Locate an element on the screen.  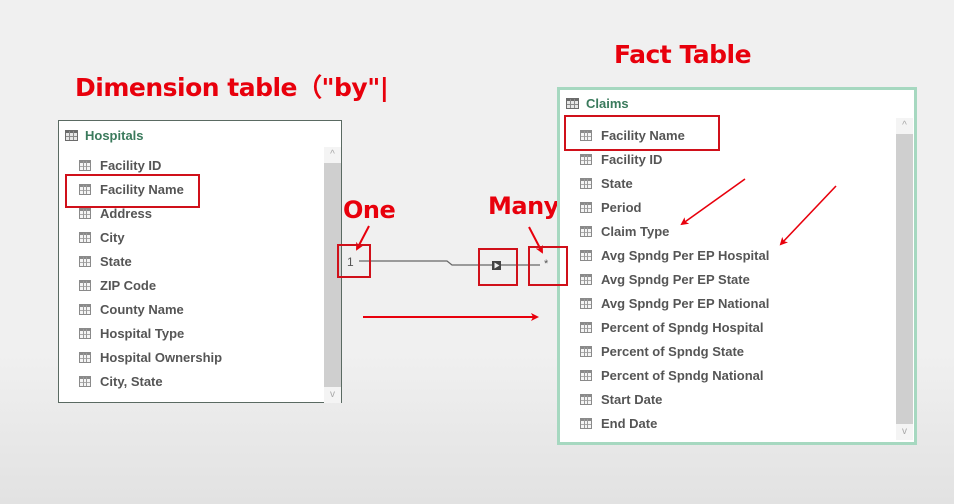
many-annotation: Many is located at coordinates (523, 206).